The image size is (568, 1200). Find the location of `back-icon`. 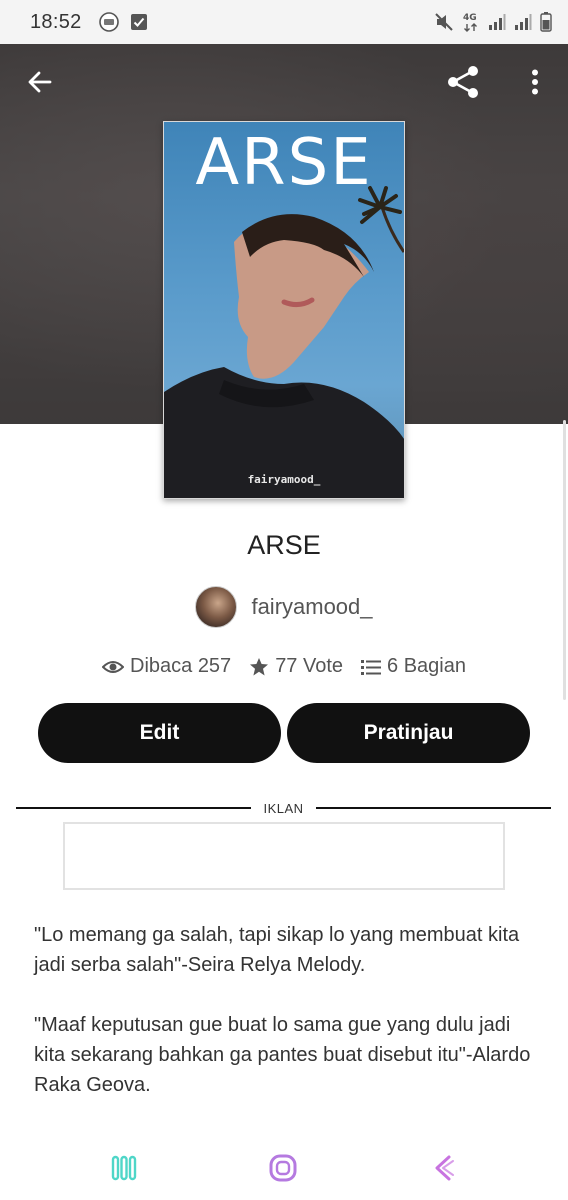

back-icon is located at coordinates (444, 1168).